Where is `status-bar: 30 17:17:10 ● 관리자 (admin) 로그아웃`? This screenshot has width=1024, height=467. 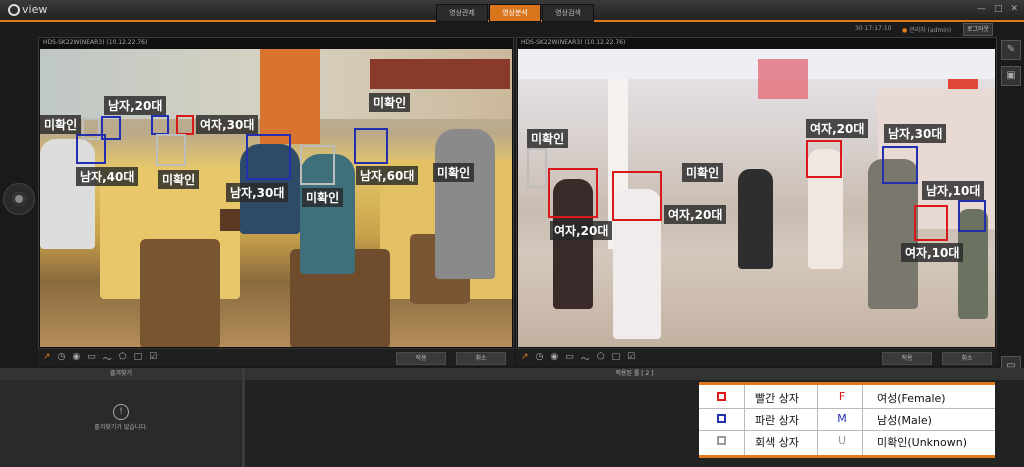 status-bar: 30 17:17:10 ● 관리자 (admin) 로그아웃 is located at coordinates (512, 29).